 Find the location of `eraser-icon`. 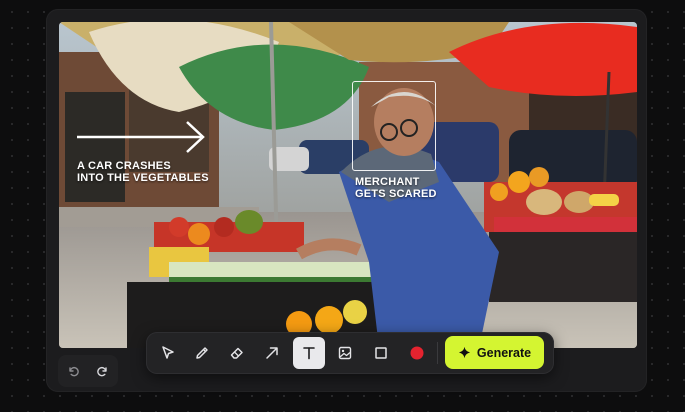

eraser-icon is located at coordinates (236, 353).